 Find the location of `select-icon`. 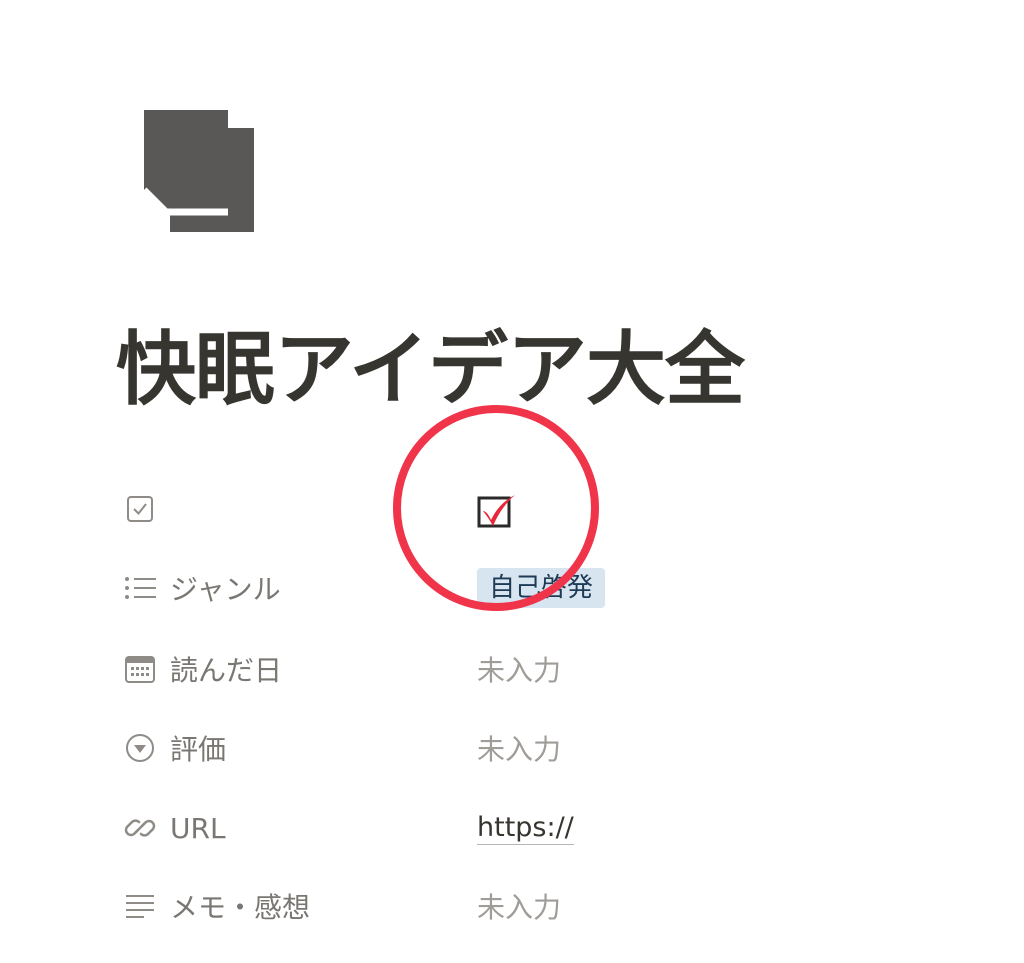

select-icon is located at coordinates (140, 748).